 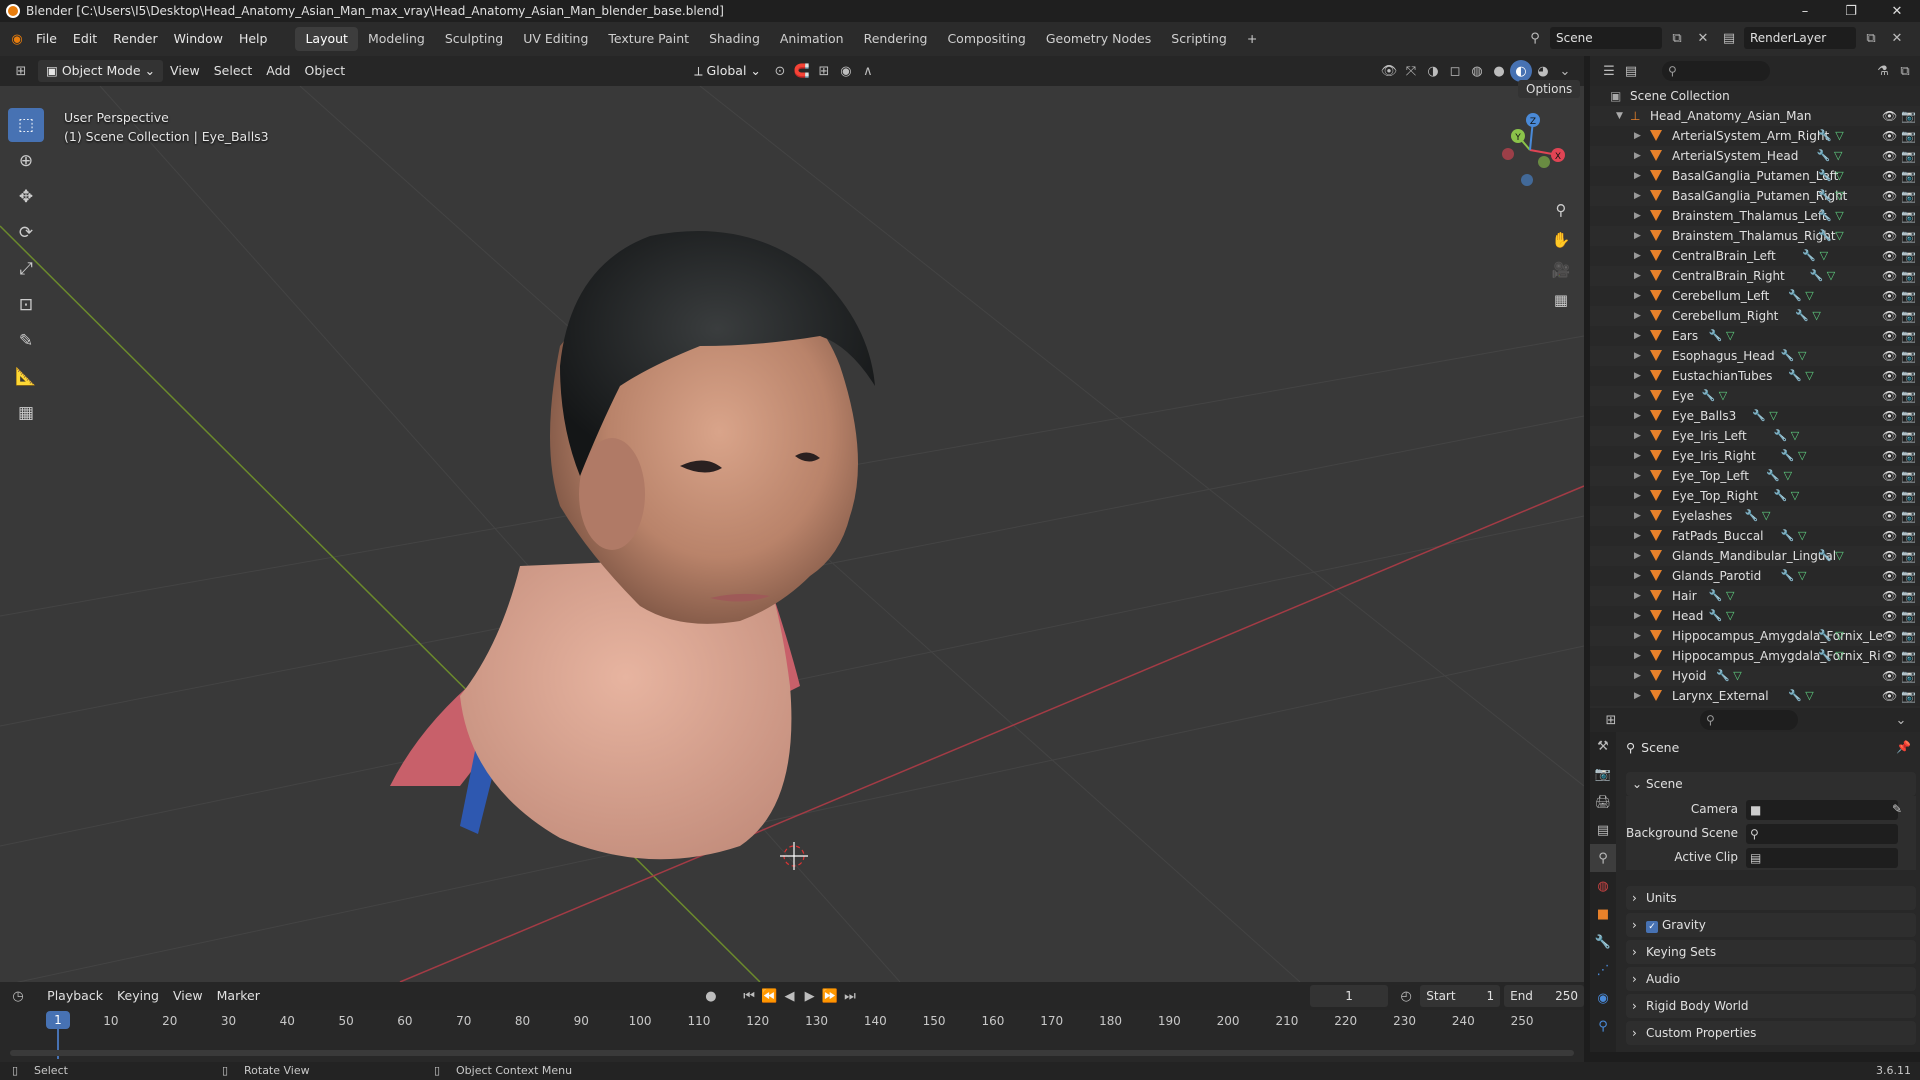 I want to click on outliner-root-row: ▣ Scene Collection, so click(x=1755, y=96).